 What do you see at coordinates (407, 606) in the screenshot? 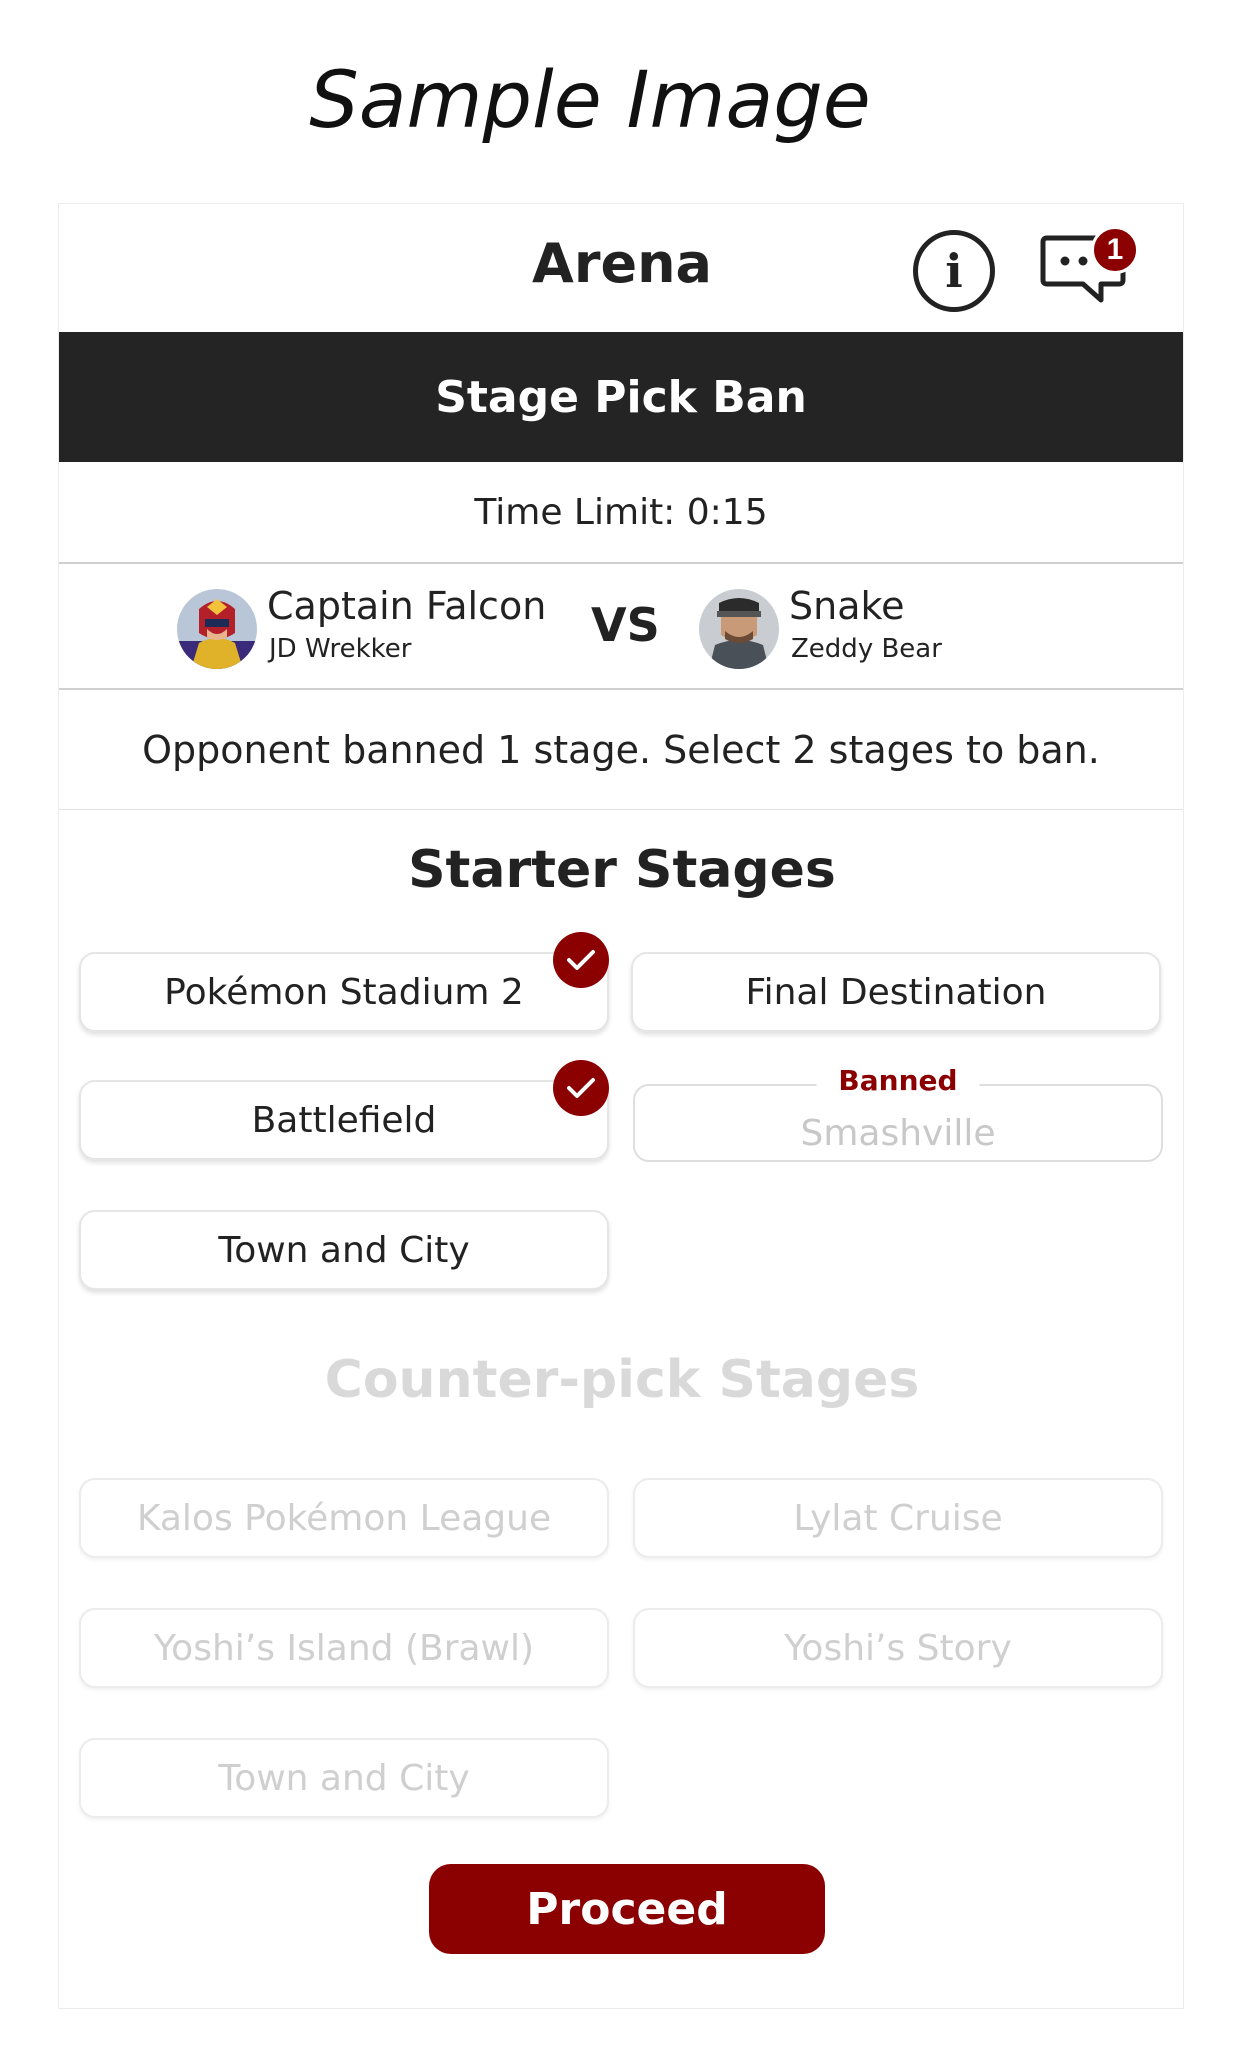
I see `player1-character: Captain Falcon` at bounding box center [407, 606].